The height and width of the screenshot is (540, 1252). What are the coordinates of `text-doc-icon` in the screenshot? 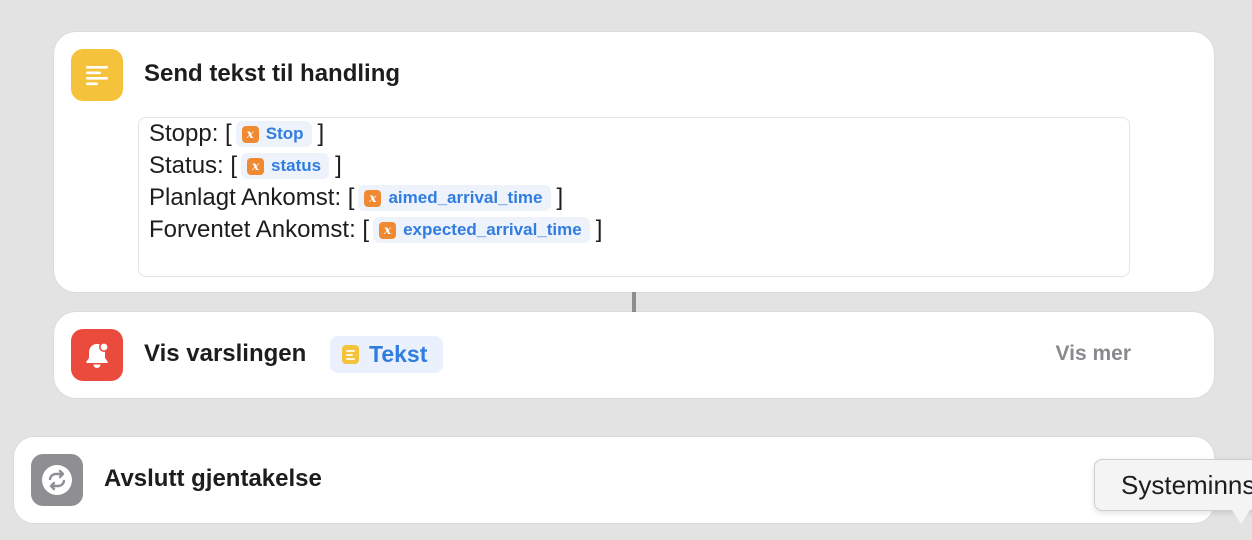 It's located at (350, 354).